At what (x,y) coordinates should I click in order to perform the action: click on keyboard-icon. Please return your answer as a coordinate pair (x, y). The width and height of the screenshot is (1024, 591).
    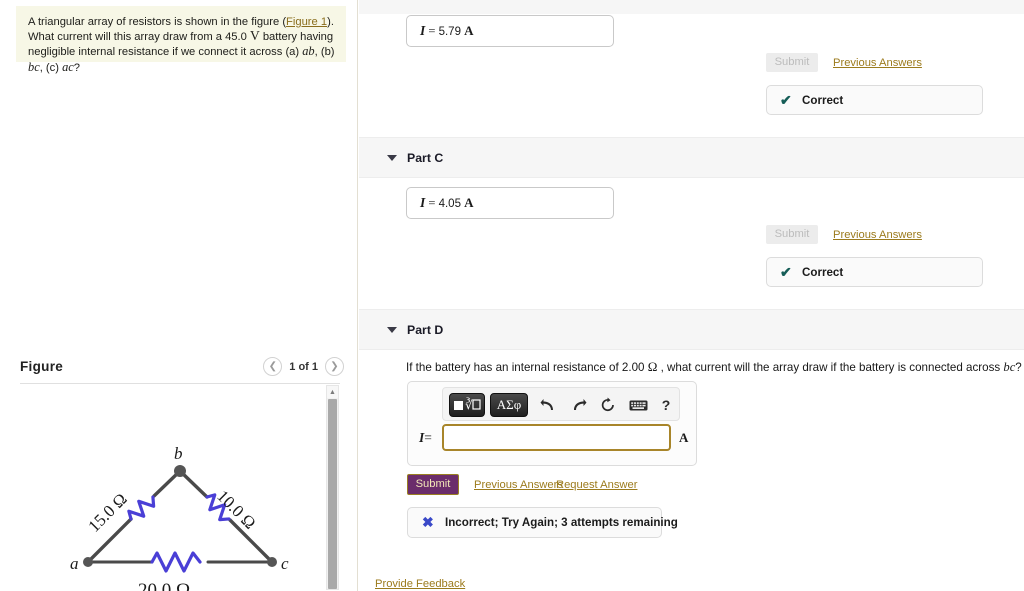
    Looking at the image, I should click on (638, 405).